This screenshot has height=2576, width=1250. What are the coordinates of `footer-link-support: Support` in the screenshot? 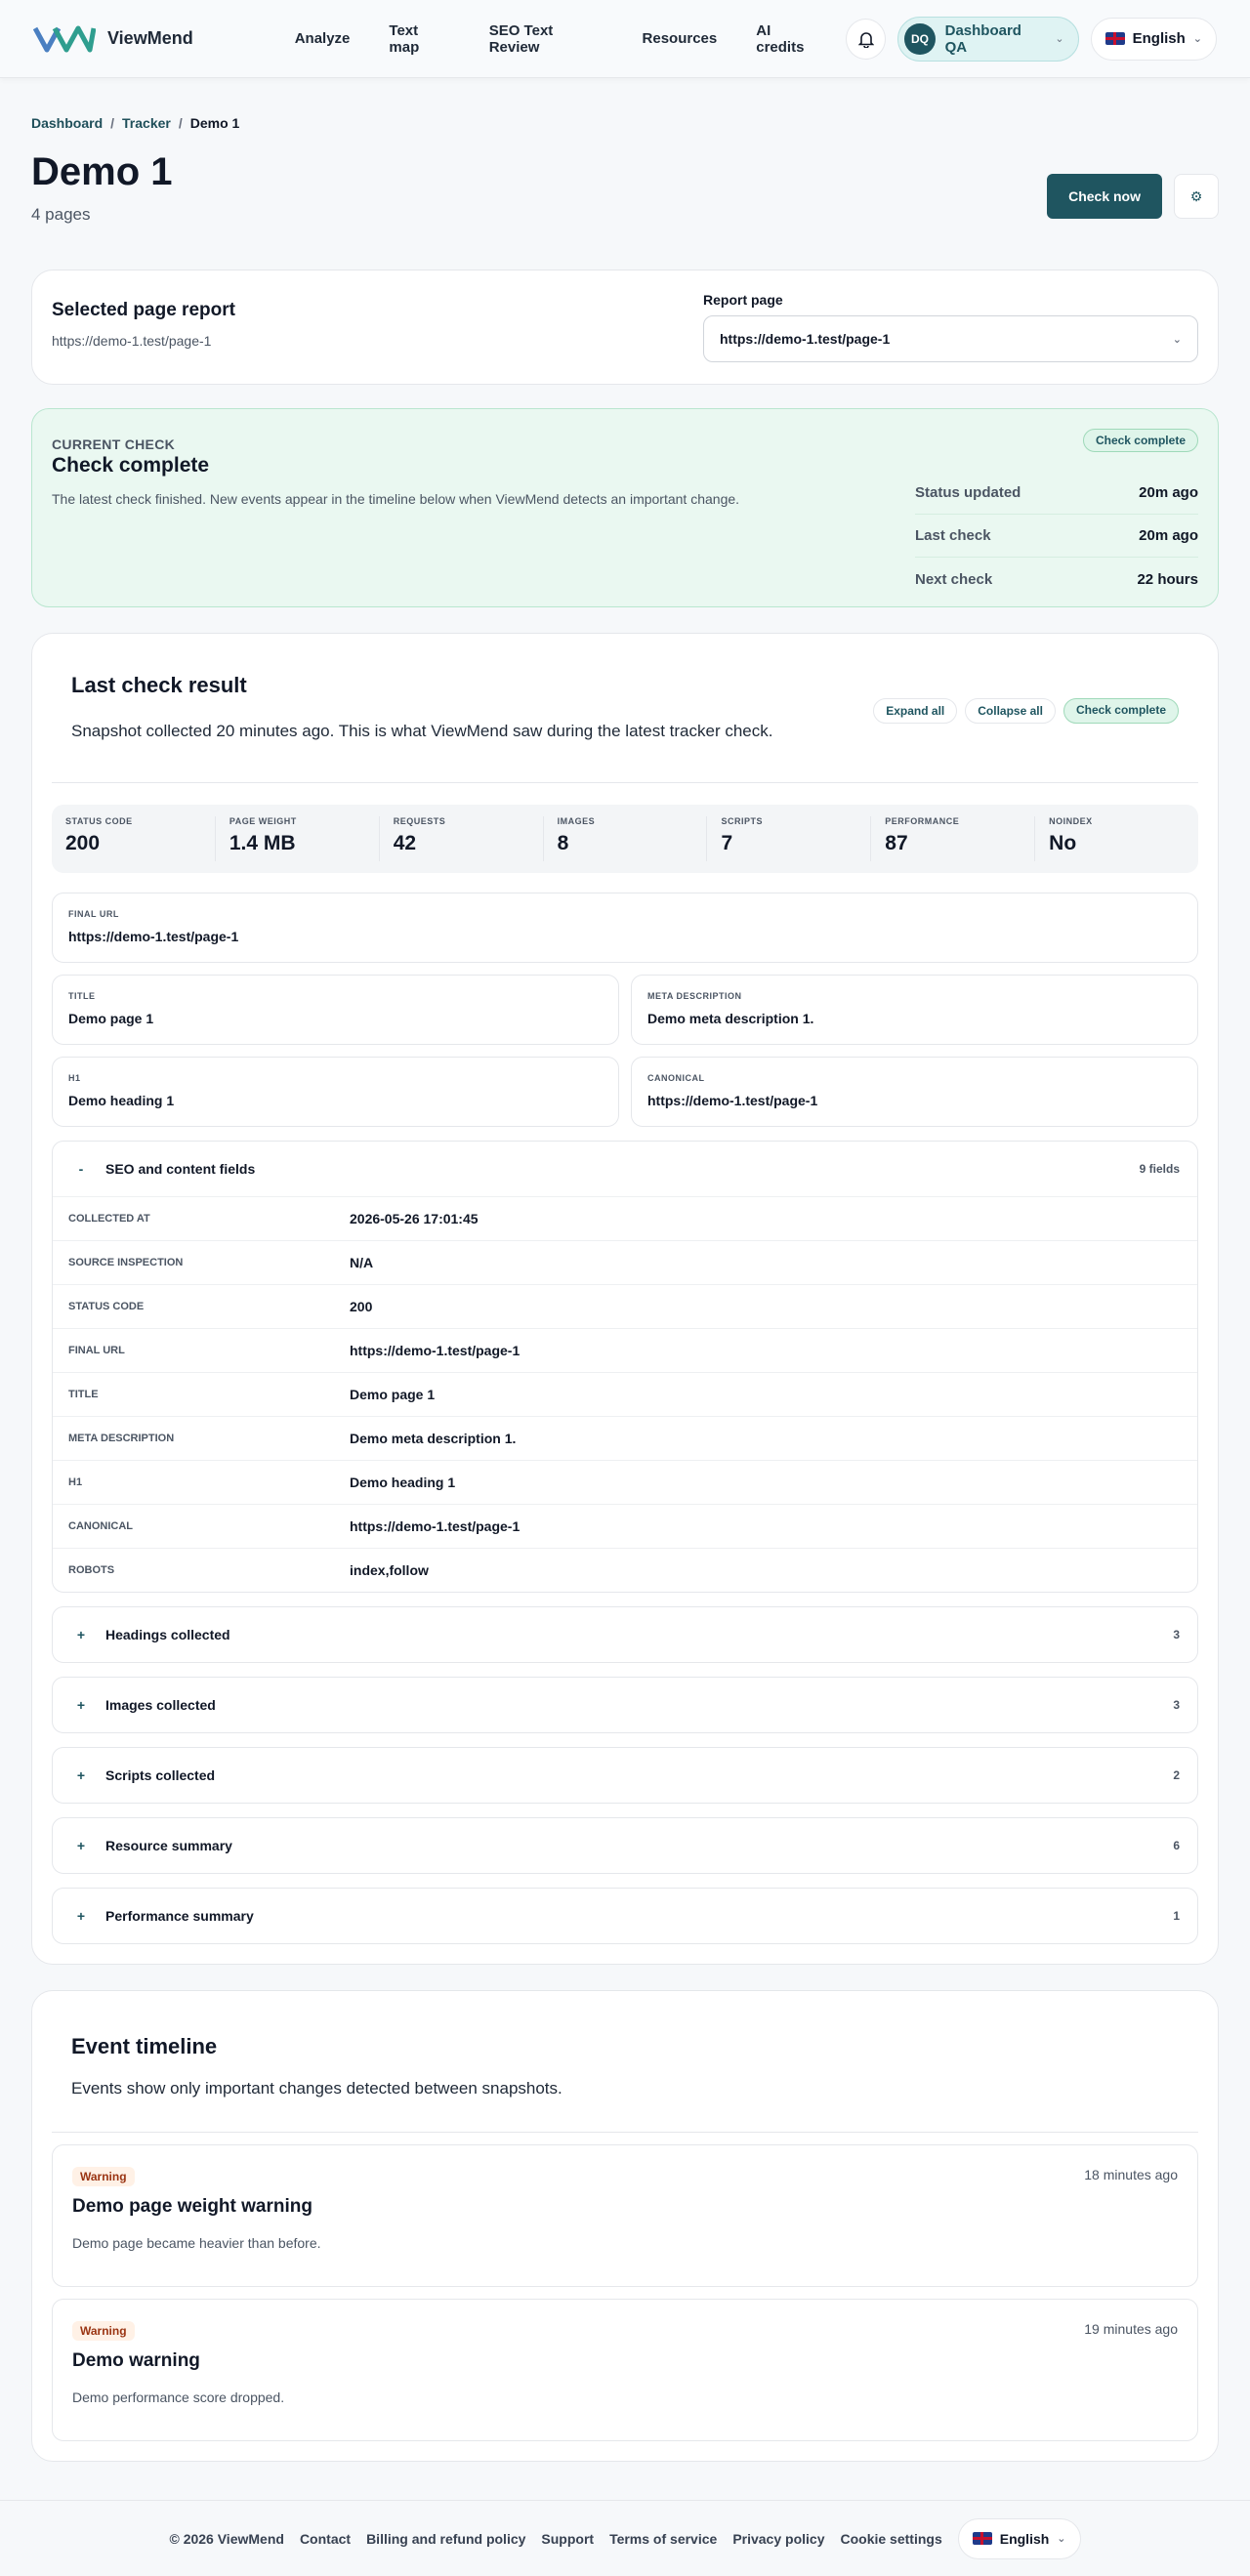 It's located at (567, 2539).